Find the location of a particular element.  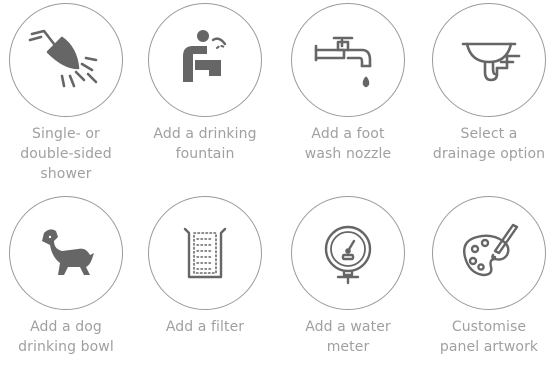

option-label: Single- or double-sided shower is located at coordinates (66, 154).